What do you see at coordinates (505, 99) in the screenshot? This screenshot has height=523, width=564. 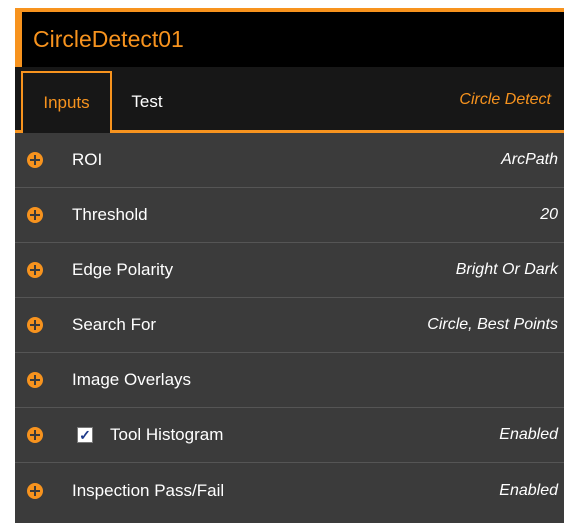 I see `tool-type-label: Circle Detect` at bounding box center [505, 99].